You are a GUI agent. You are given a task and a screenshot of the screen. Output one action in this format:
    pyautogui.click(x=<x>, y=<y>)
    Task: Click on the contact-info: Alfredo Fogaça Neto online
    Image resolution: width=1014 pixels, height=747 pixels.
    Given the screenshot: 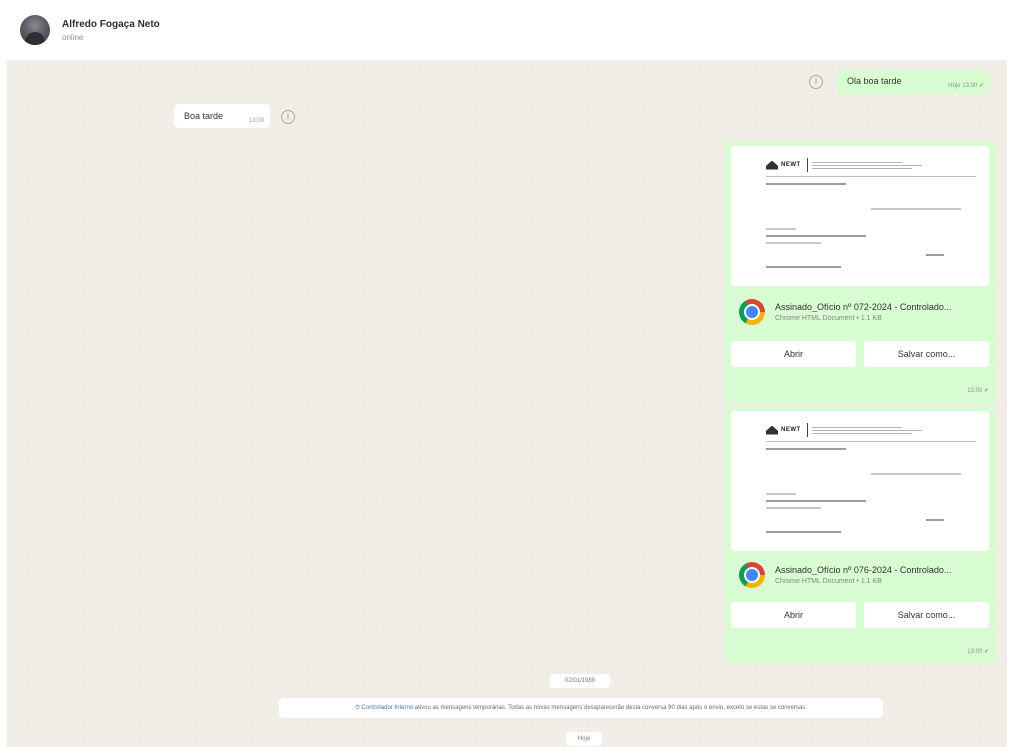 What is the action you would take?
    pyautogui.click(x=111, y=30)
    